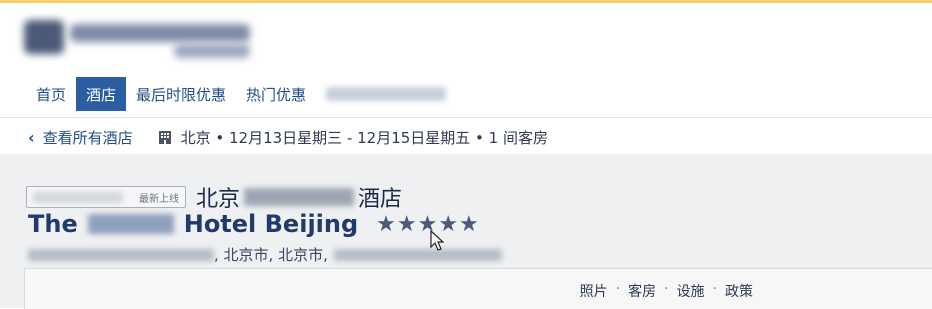  What do you see at coordinates (164, 137) in the screenshot?
I see `building-icon` at bounding box center [164, 137].